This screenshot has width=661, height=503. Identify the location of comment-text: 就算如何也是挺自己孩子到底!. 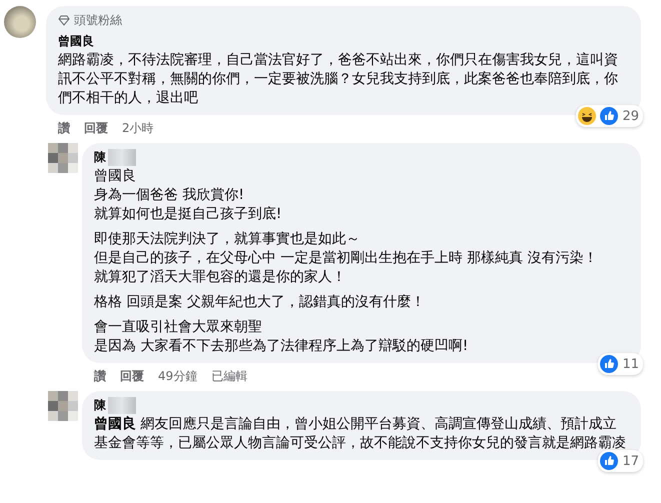
(188, 214).